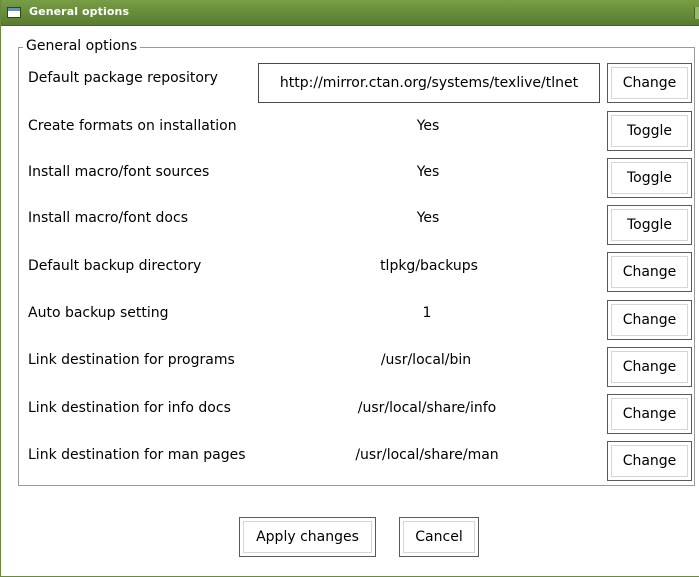 This screenshot has width=699, height=577. What do you see at coordinates (649, 272) in the screenshot?
I see `change-backup-directory-button: Change` at bounding box center [649, 272].